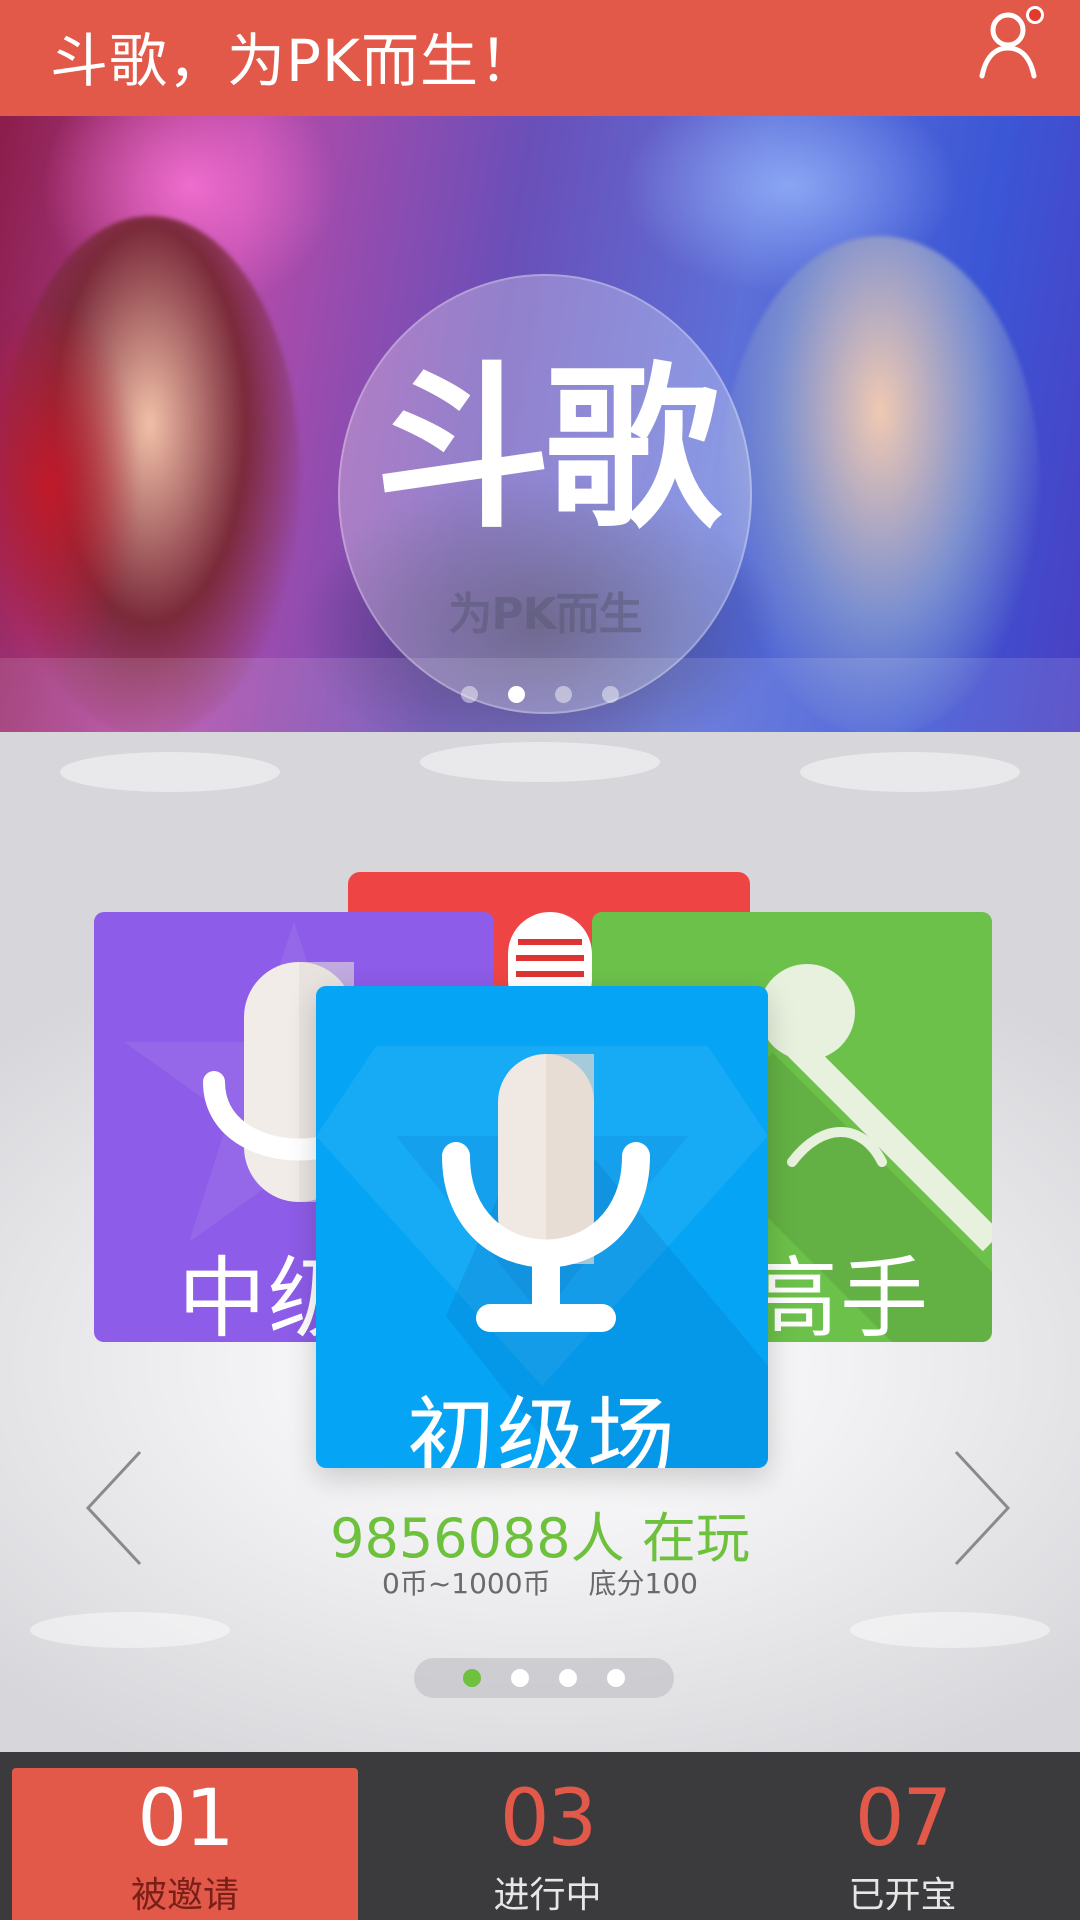  I want to click on tab-in-progress: 03 进行中, so click(547, 1836).